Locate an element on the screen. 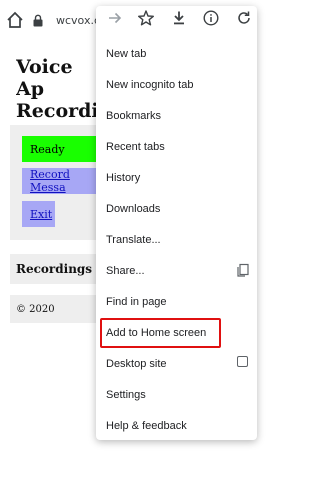 This screenshot has width=320, height=498. menu-item-recent-tabs: Recent tabs is located at coordinates (135, 147).